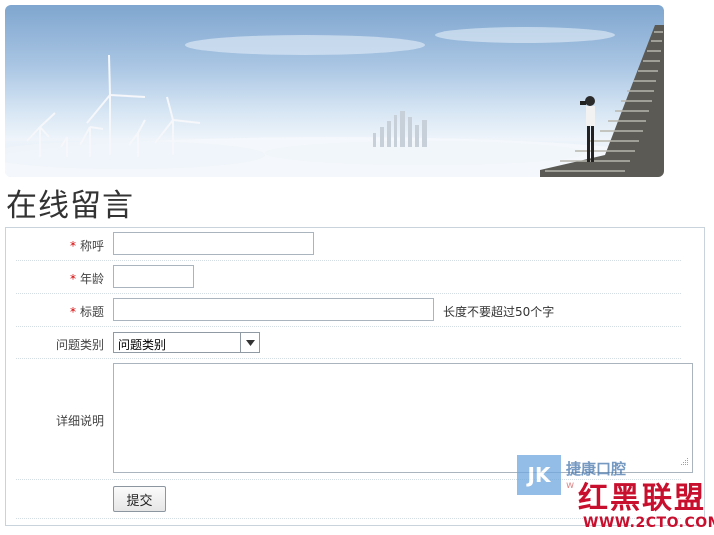  I want to click on age-label: * 年龄, so click(86, 279).